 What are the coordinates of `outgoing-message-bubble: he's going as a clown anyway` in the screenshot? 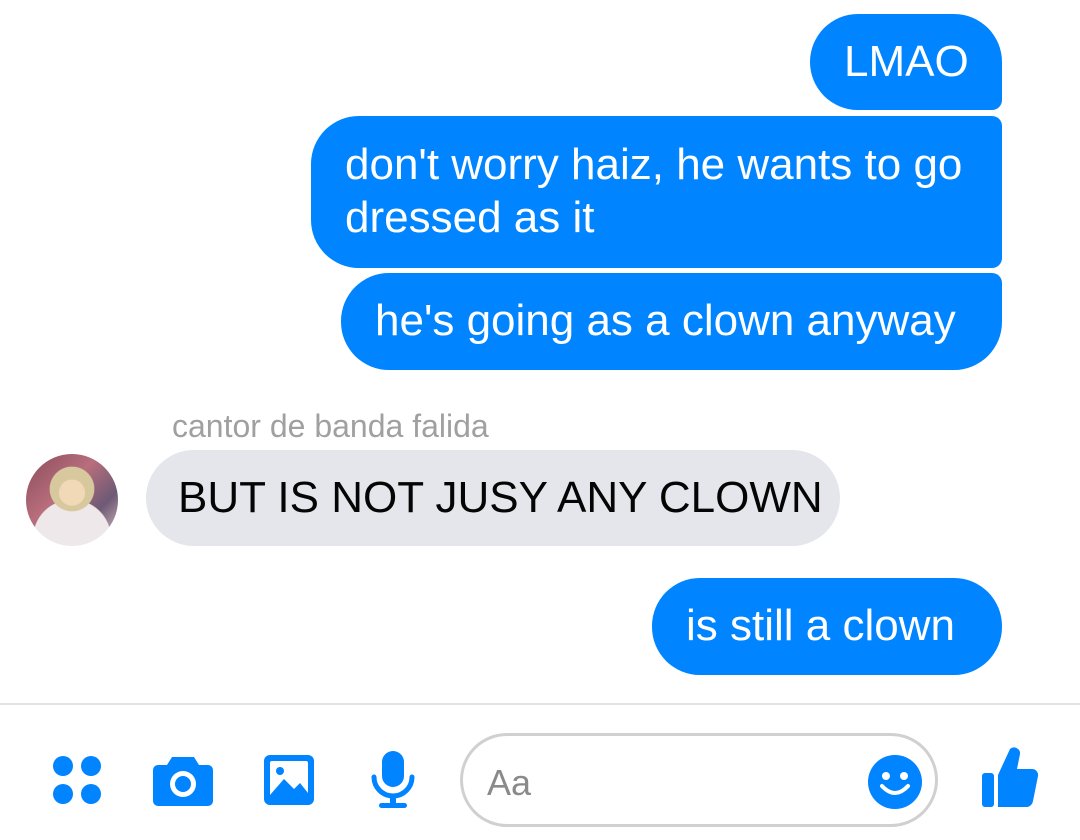 It's located at (671, 321).